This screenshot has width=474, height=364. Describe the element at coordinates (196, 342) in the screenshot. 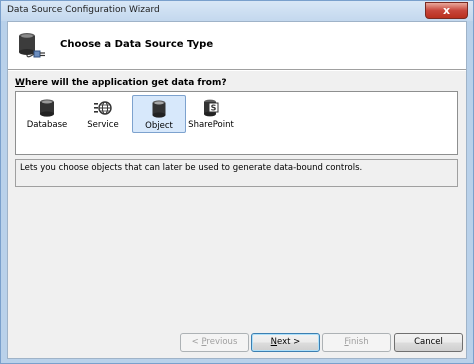

I see `previous-prefix: <` at that location.